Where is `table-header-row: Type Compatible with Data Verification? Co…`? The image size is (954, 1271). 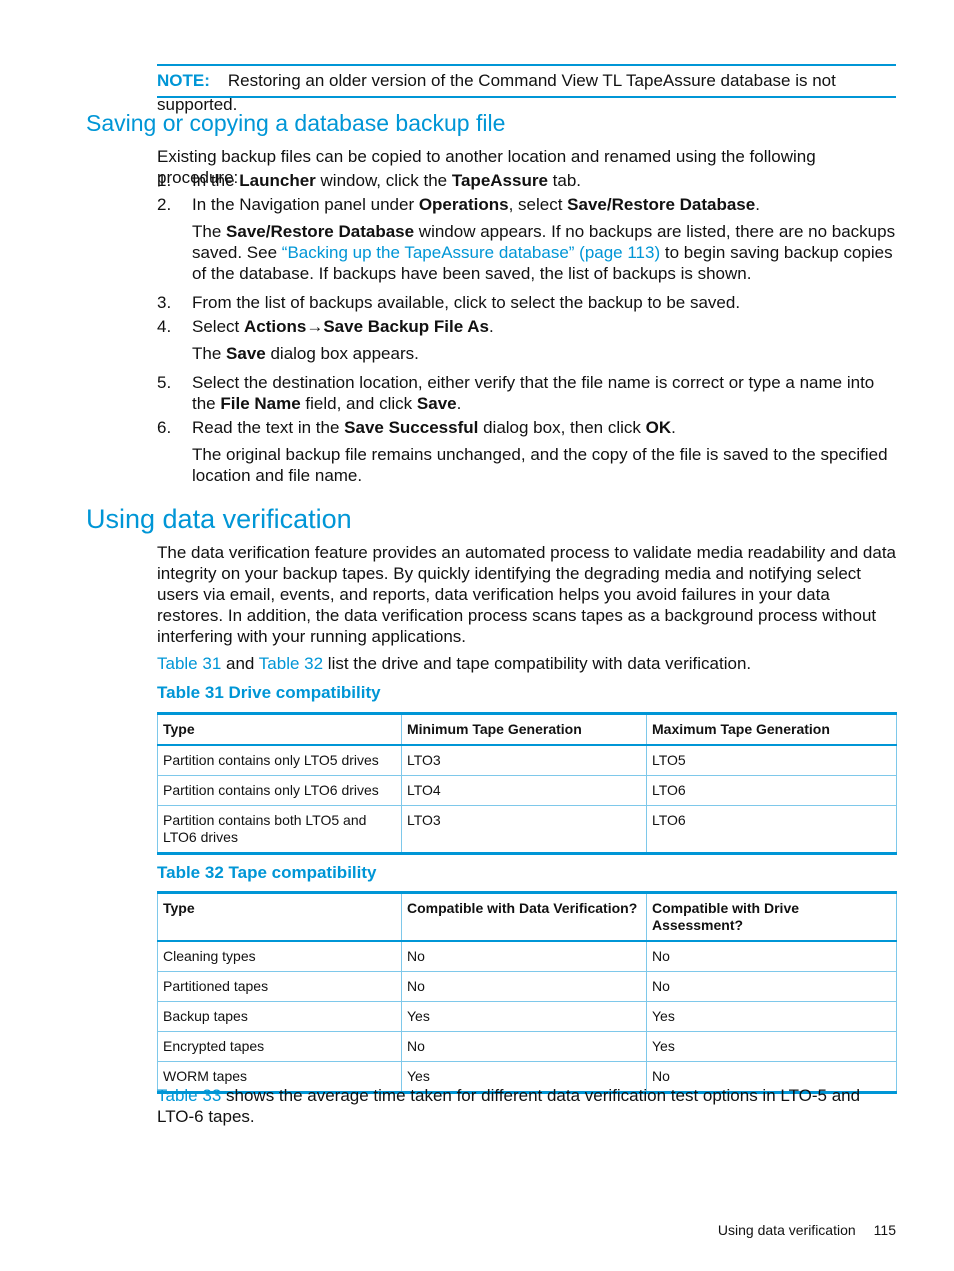
table-header-row: Type Compatible with Data Verification? Co… is located at coordinates (527, 917).